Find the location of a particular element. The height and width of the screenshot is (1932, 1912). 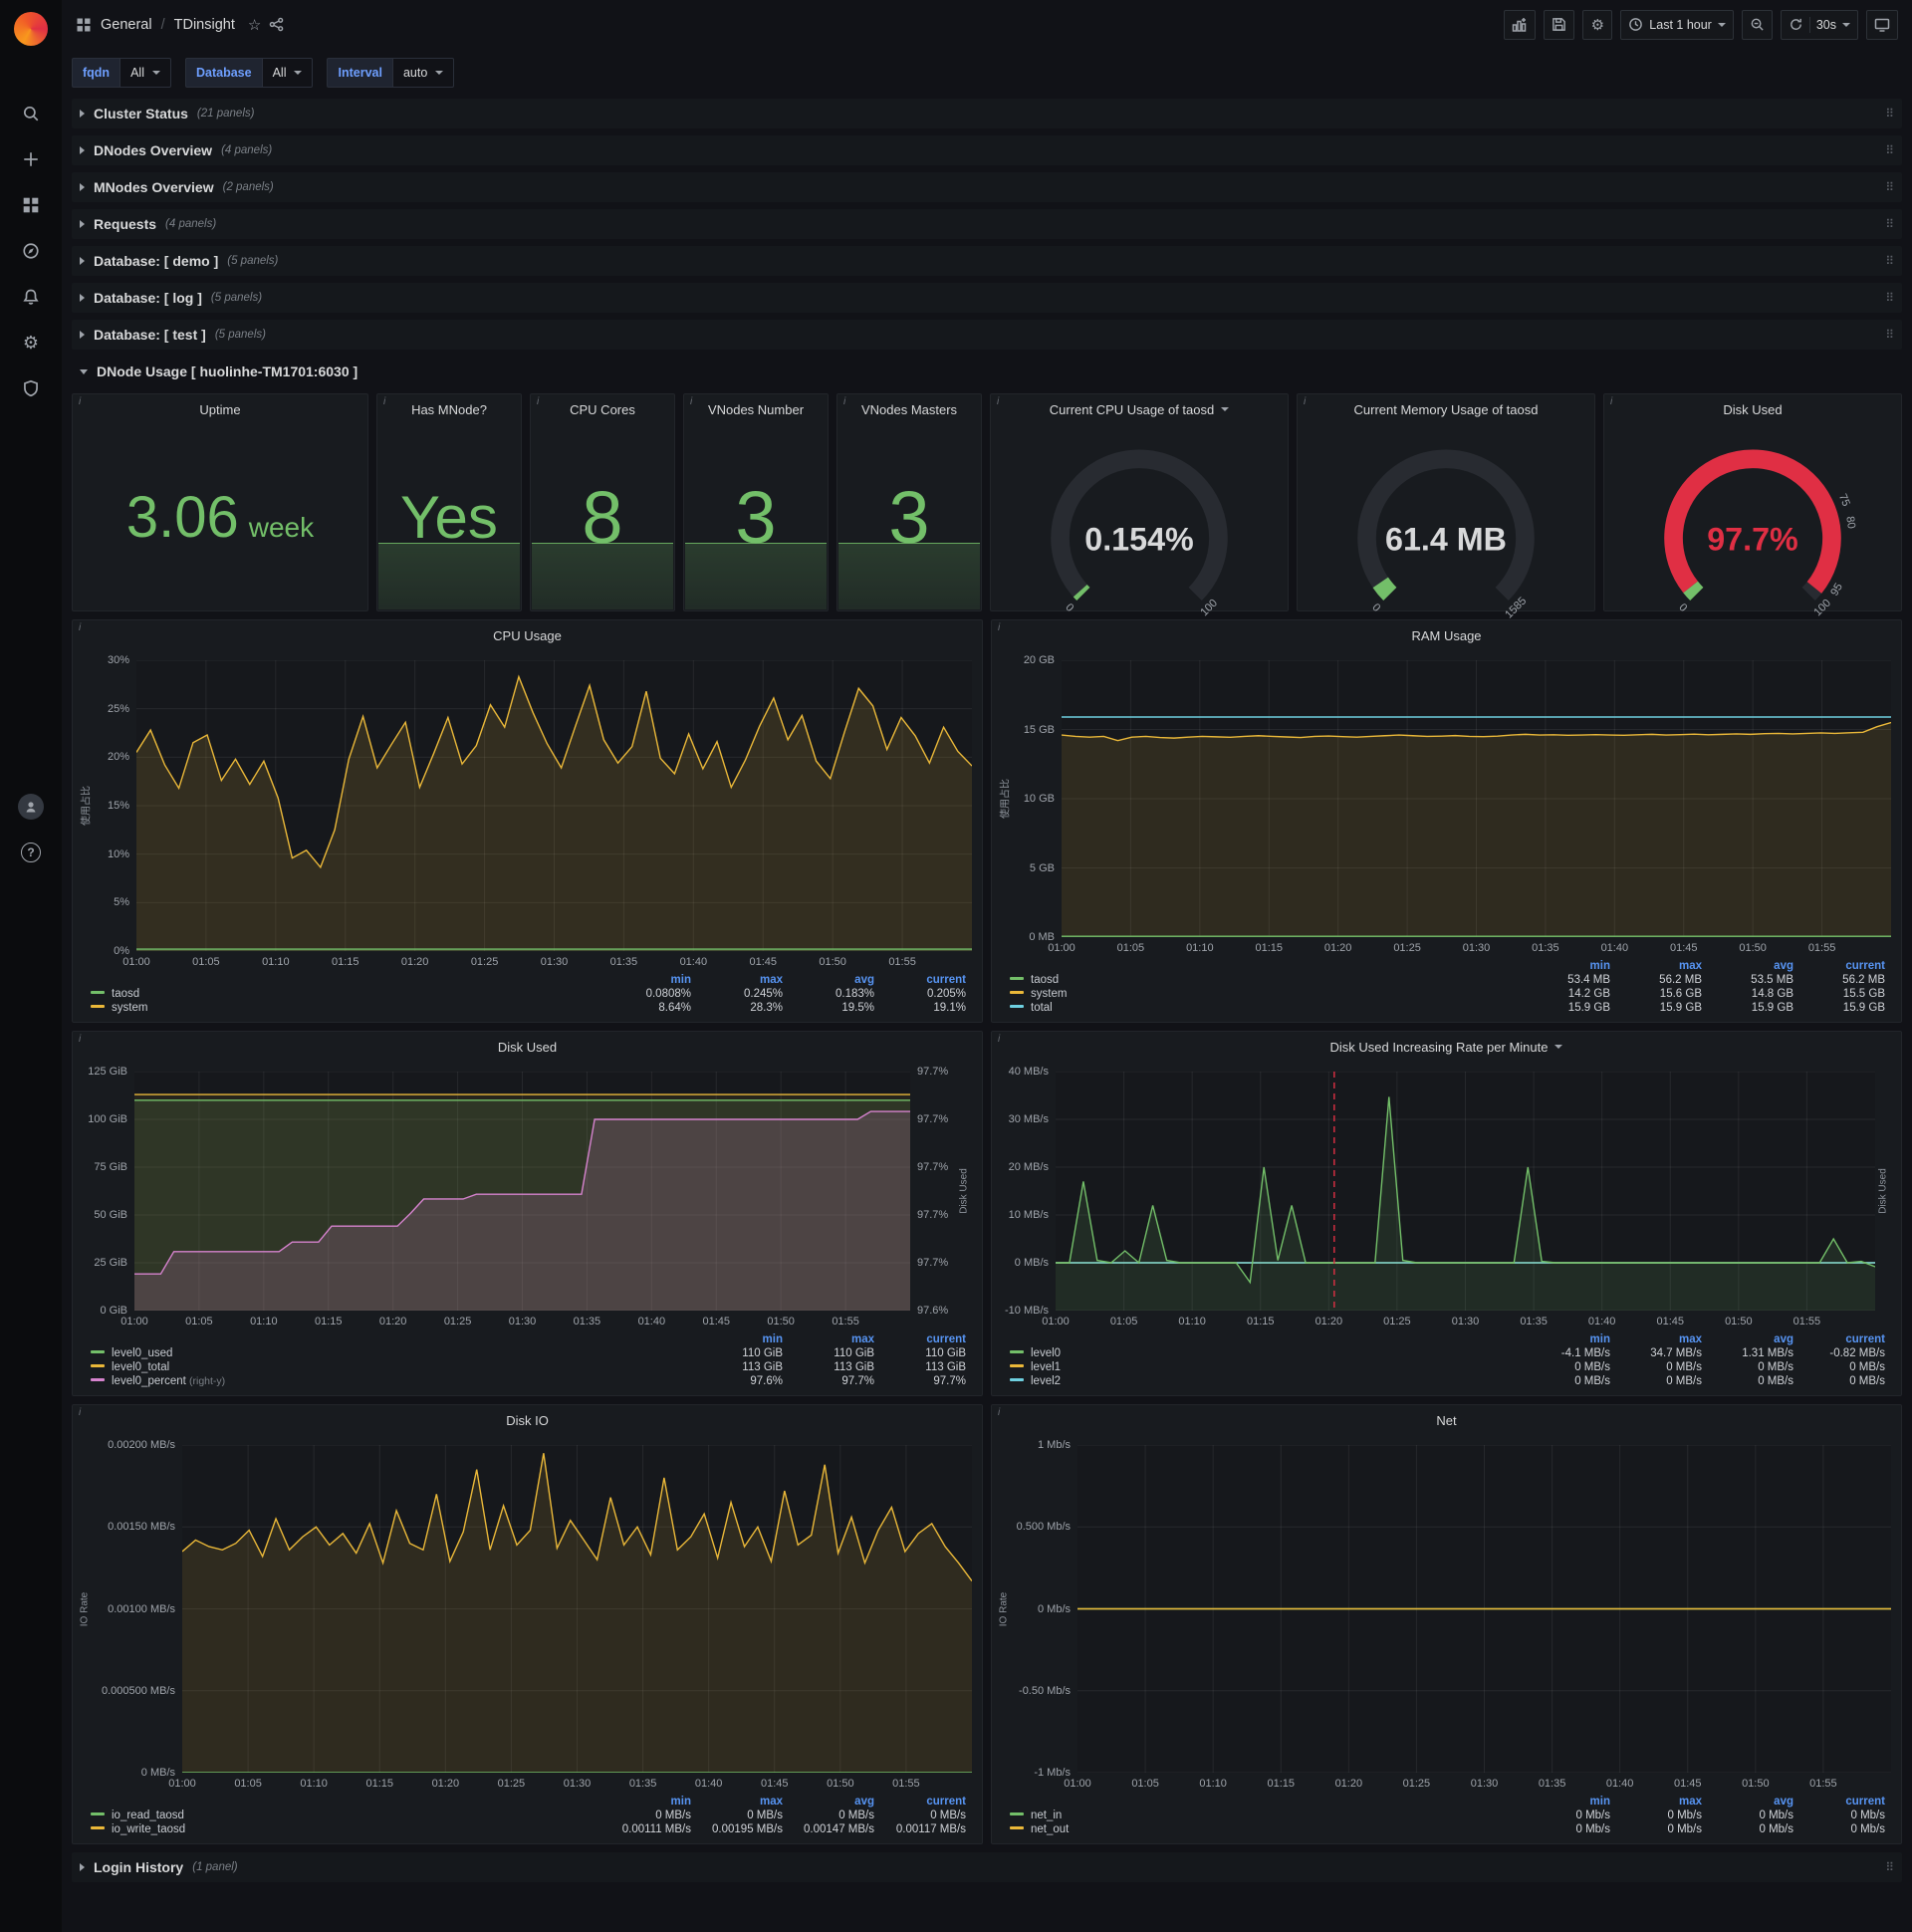

dashboard-title: TDinsight is located at coordinates (204, 25).